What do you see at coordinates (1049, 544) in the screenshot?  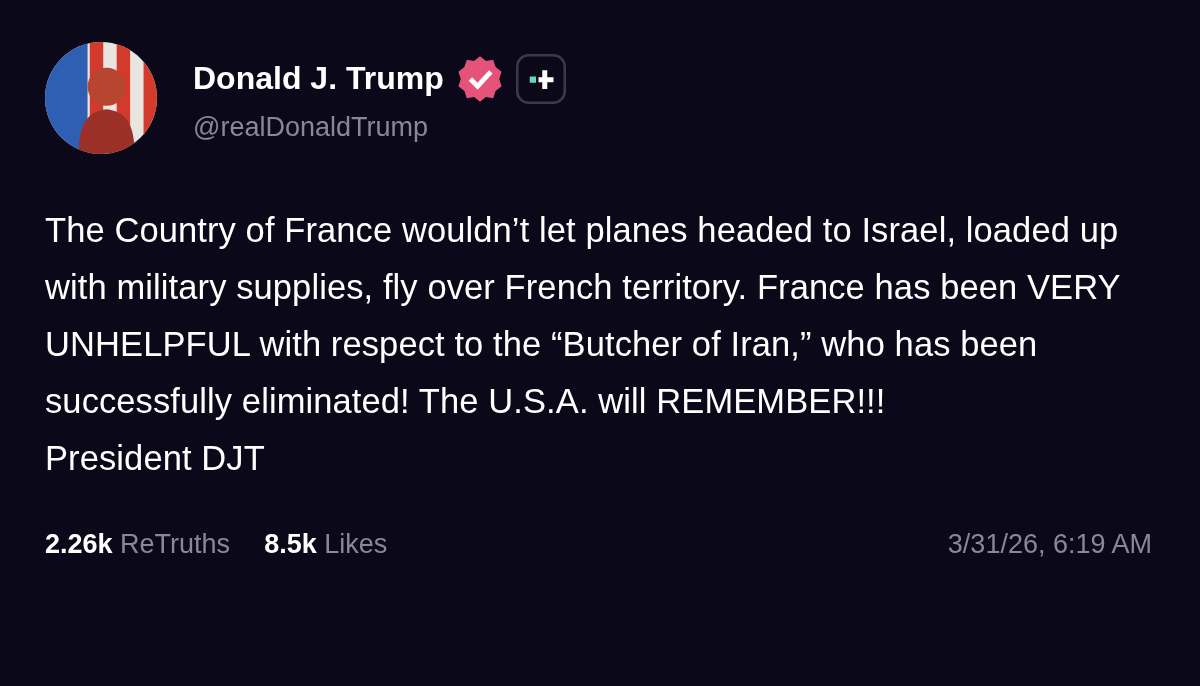 I see `timestamp: 3/31/26, 6:19 AM` at bounding box center [1049, 544].